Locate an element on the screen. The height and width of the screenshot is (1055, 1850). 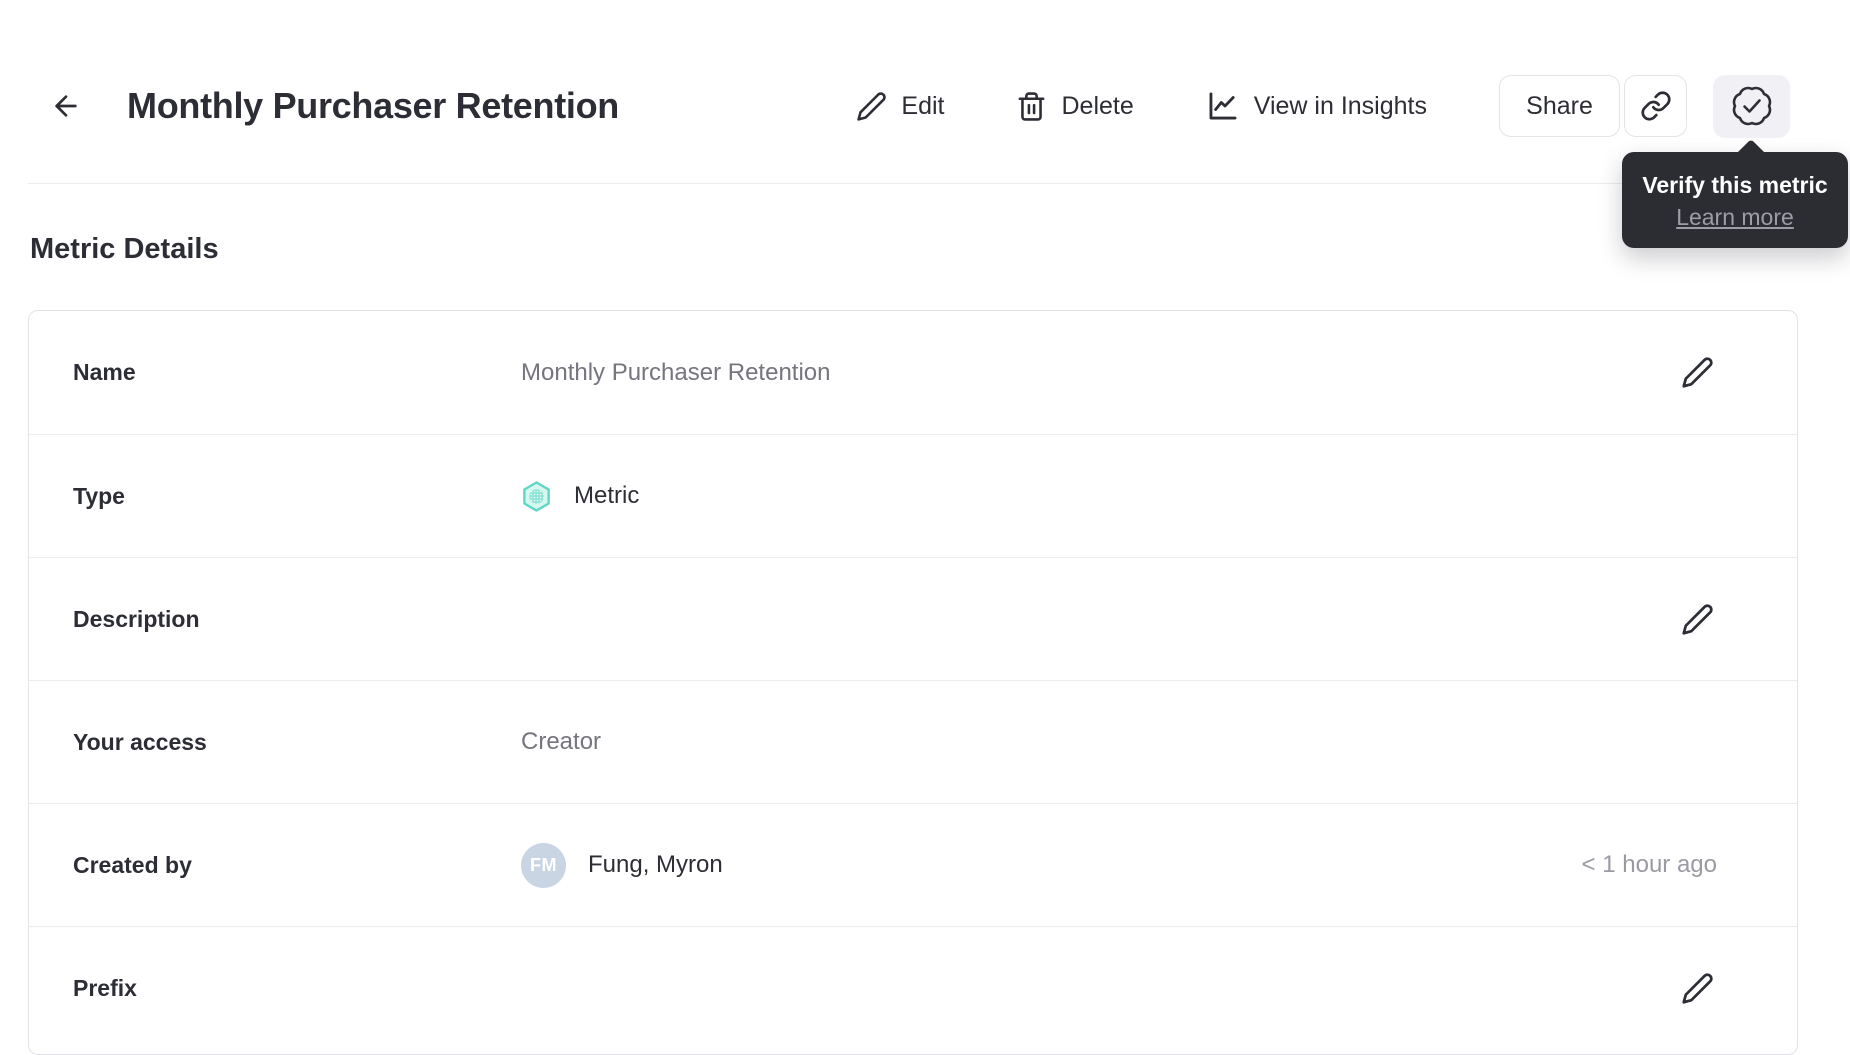
delete-button-label: Delete is located at coordinates (1097, 105).